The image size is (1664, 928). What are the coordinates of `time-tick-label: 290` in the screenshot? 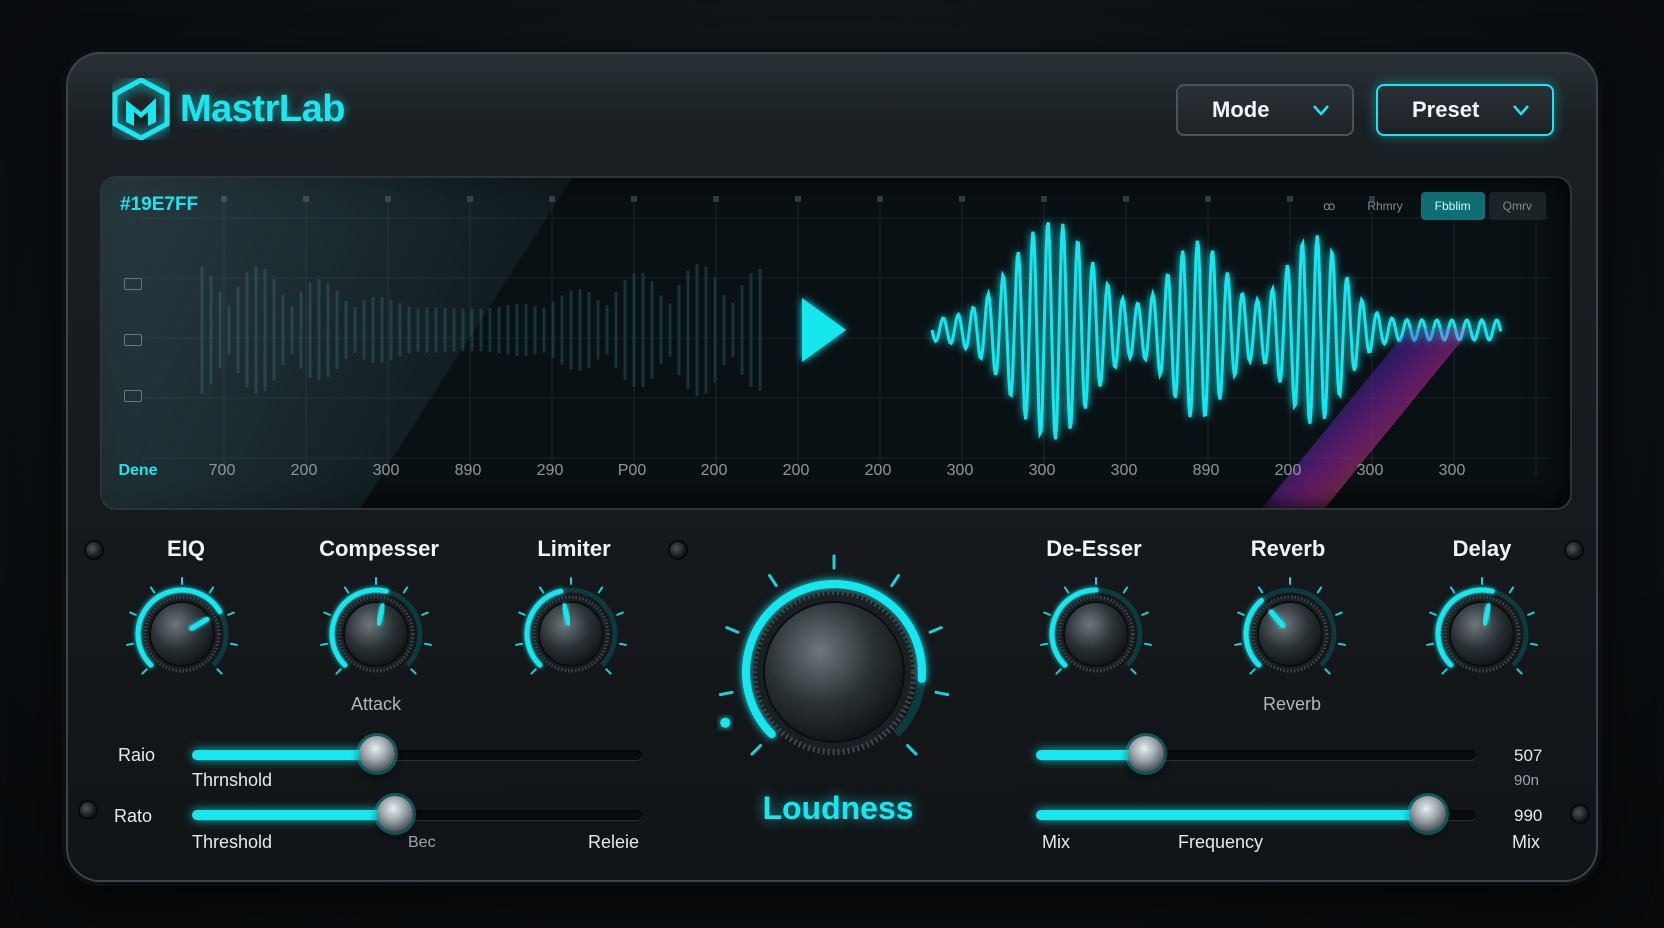 It's located at (550, 470).